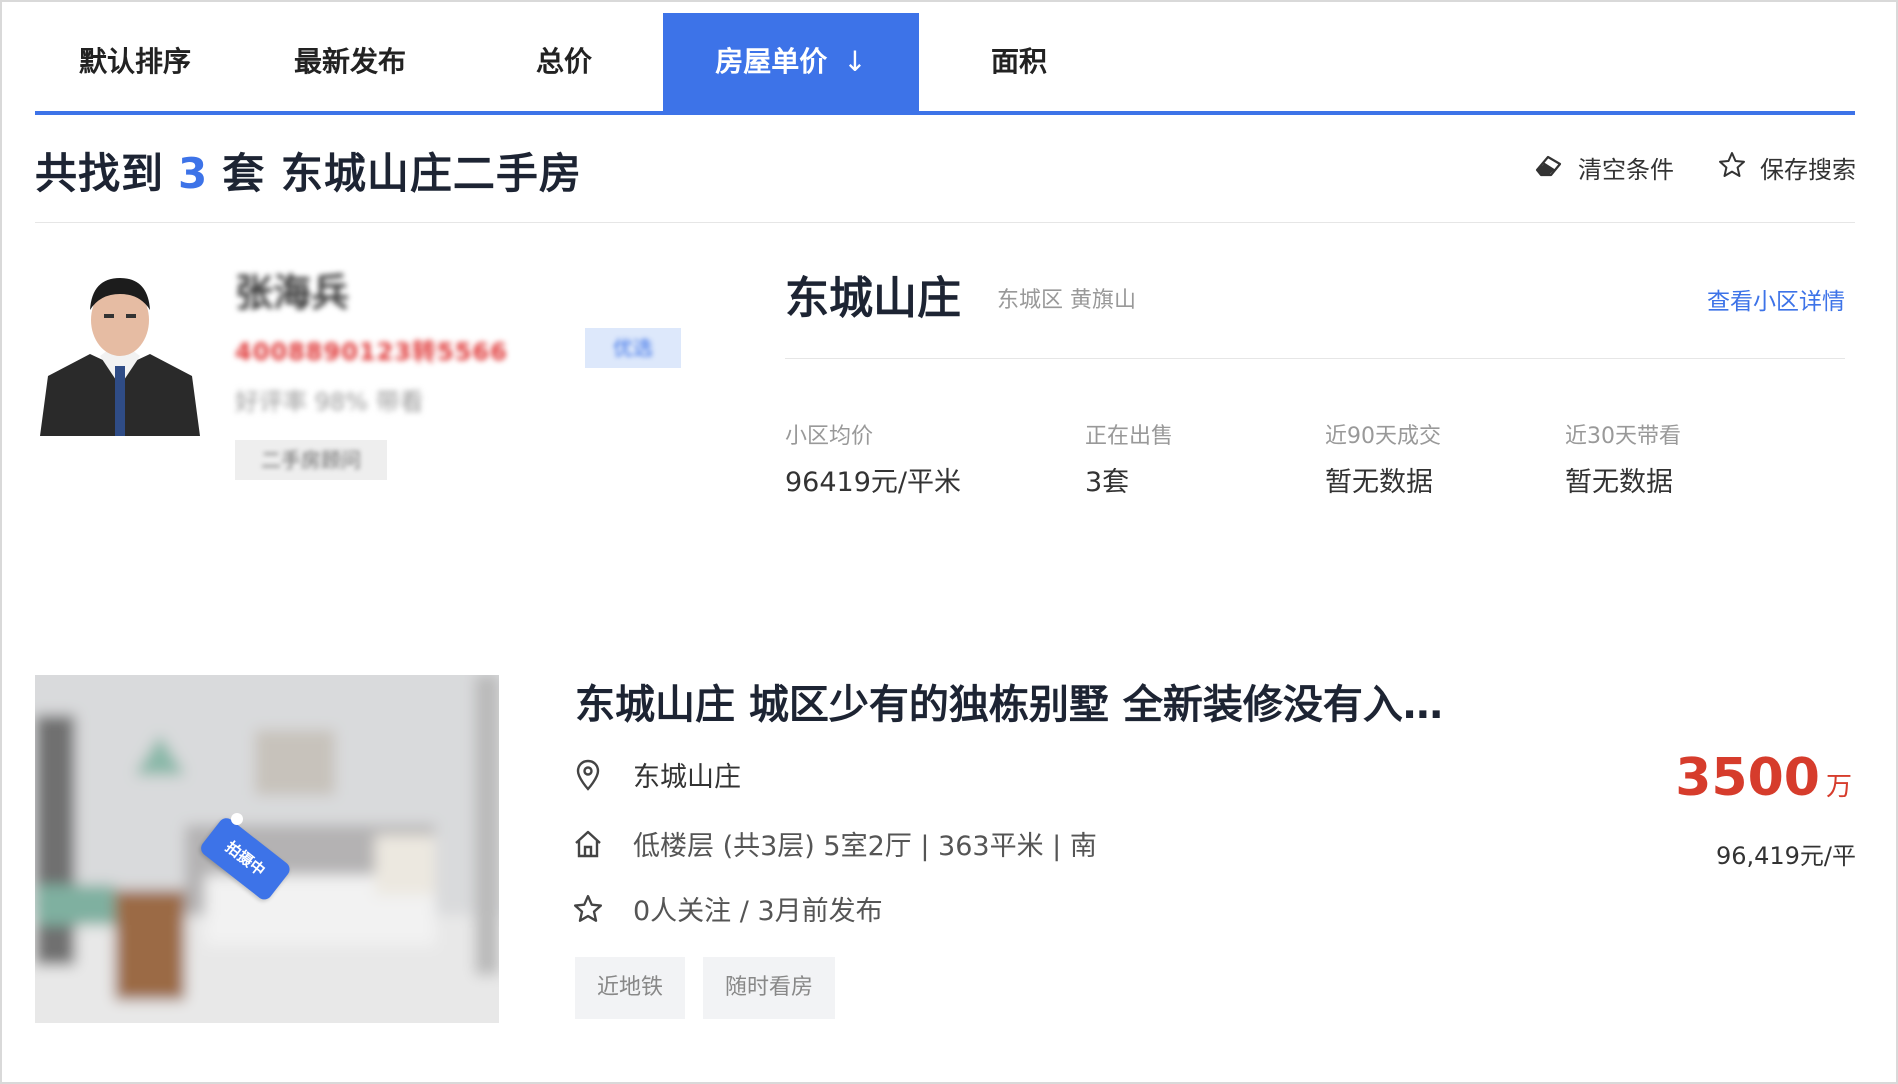 This screenshot has width=1898, height=1084. Describe the element at coordinates (1129, 461) in the screenshot. I see `stat-on-sale: 正在出售 3套` at that location.